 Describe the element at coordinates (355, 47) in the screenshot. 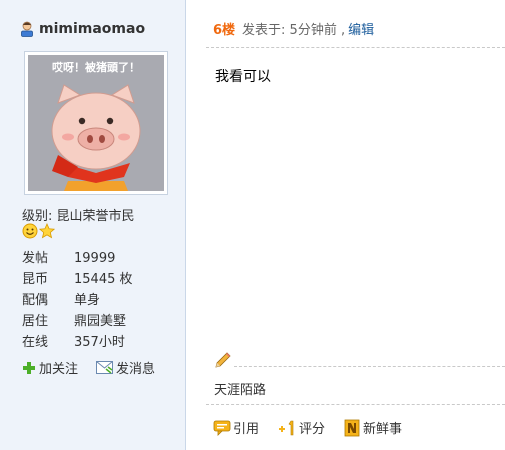

I see `header-divider` at that location.